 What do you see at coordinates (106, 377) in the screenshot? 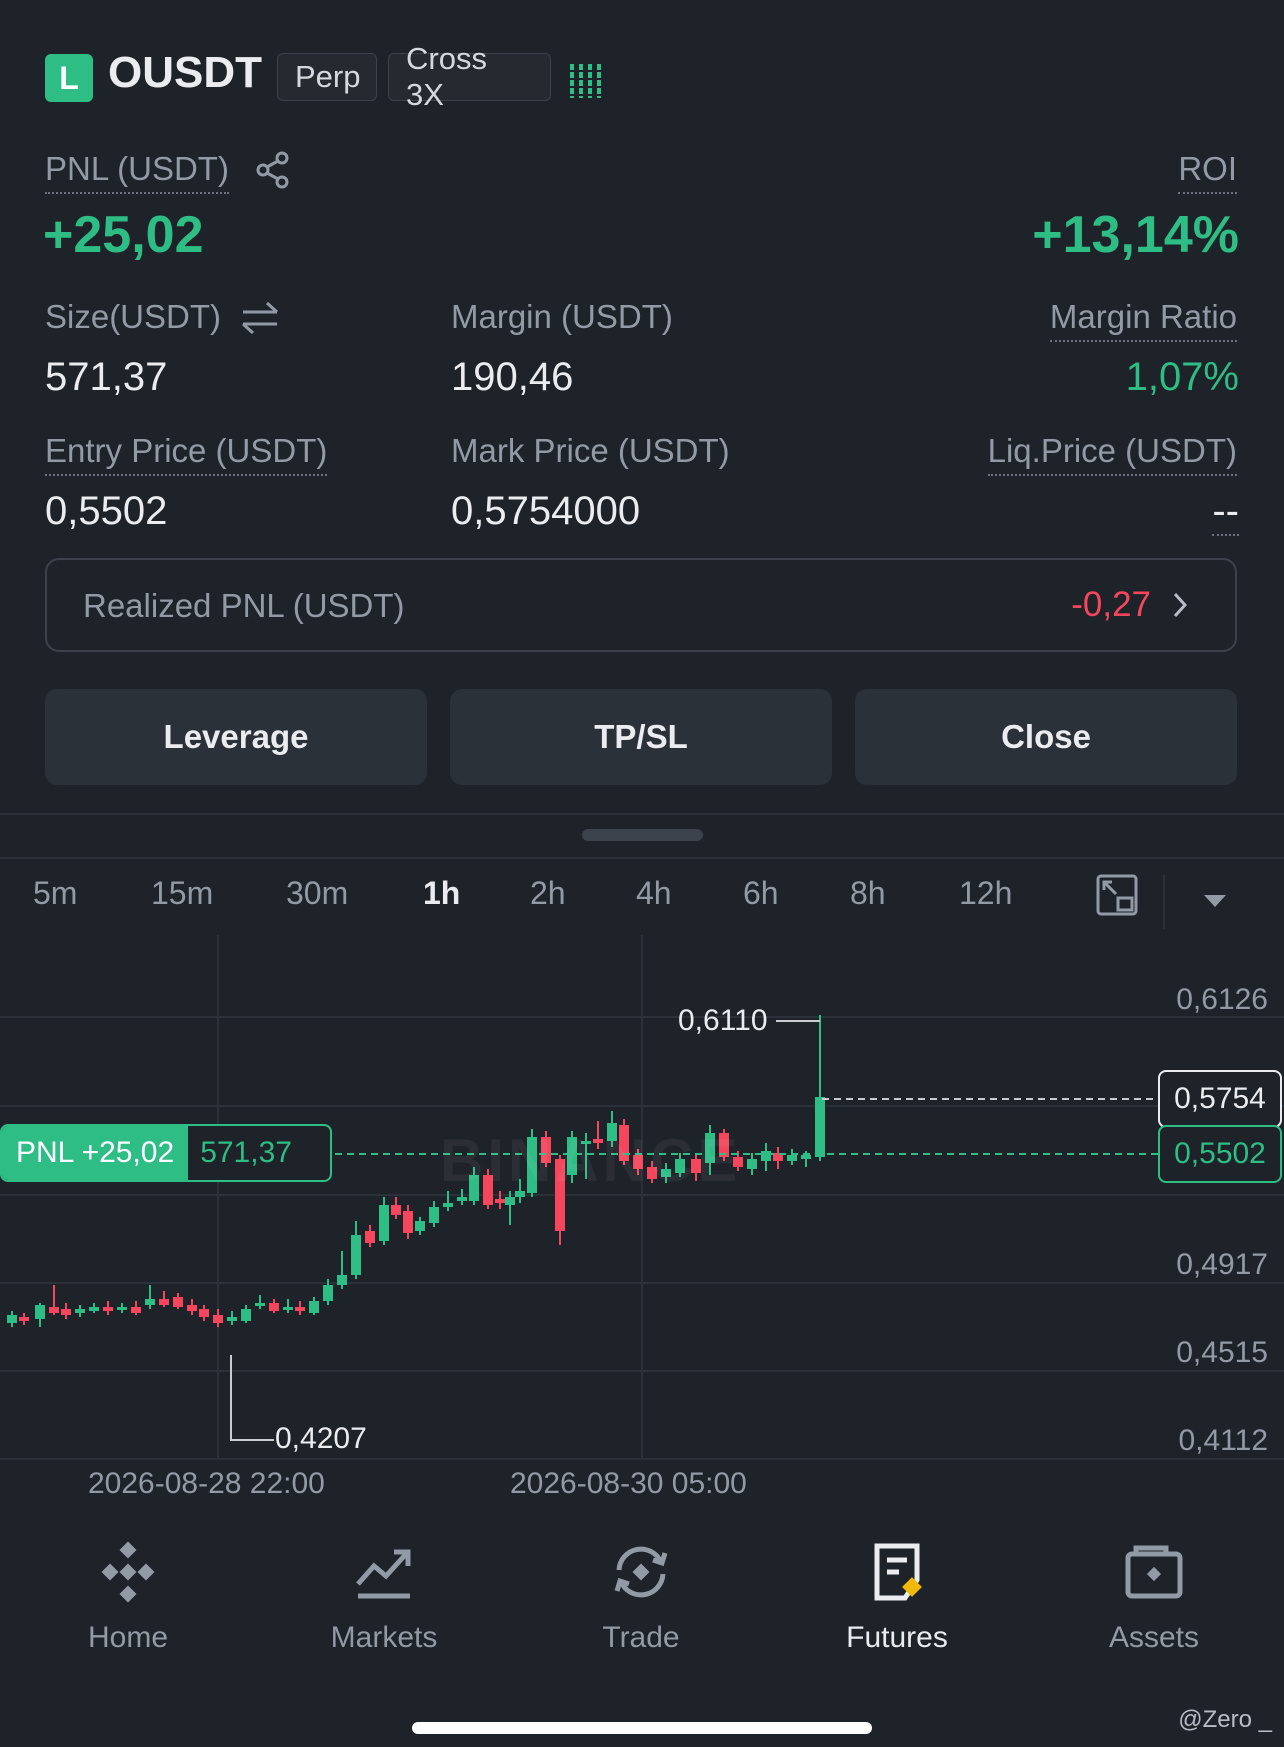
I see `size-value: 571,37` at bounding box center [106, 377].